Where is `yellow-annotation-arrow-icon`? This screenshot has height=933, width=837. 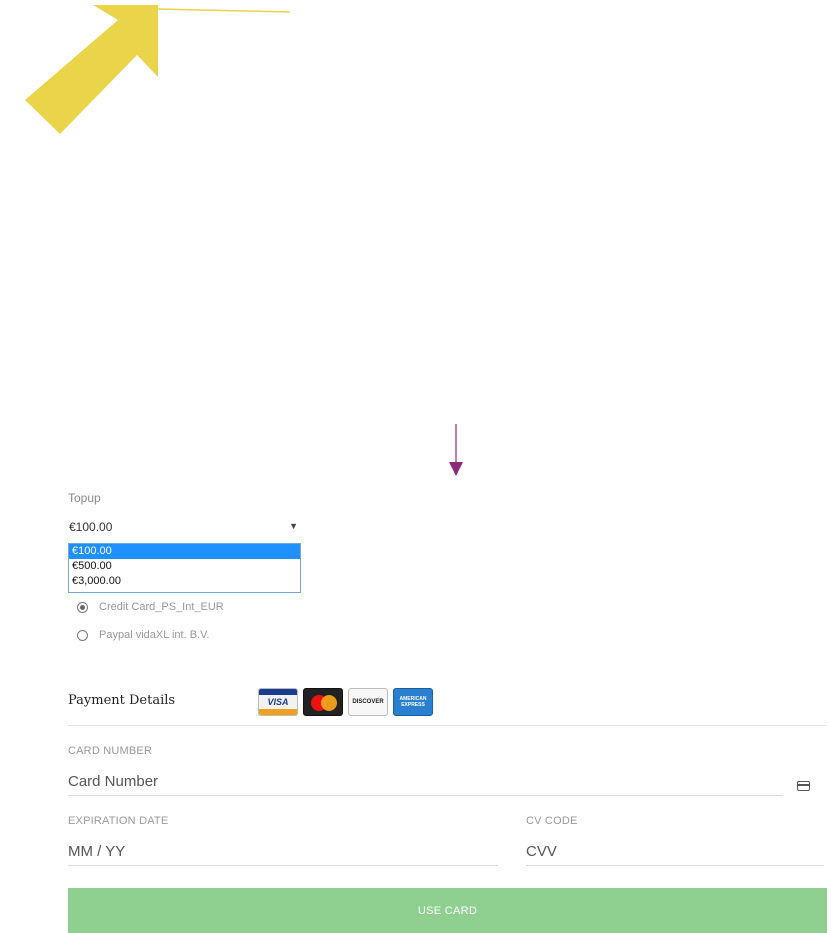 yellow-annotation-arrow-icon is located at coordinates (158, 69).